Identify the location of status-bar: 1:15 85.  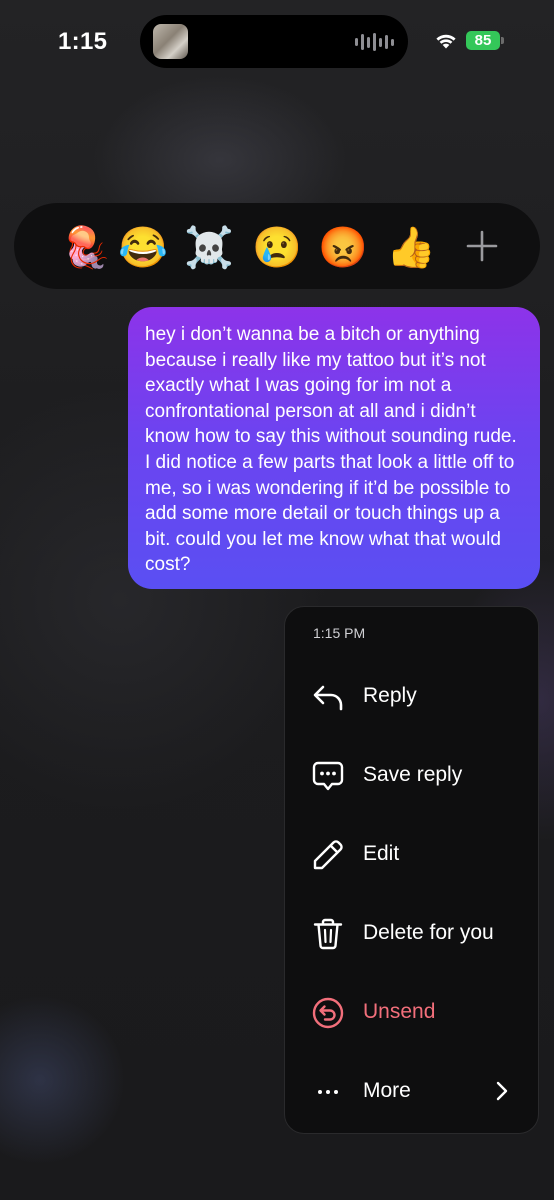
(277, 42).